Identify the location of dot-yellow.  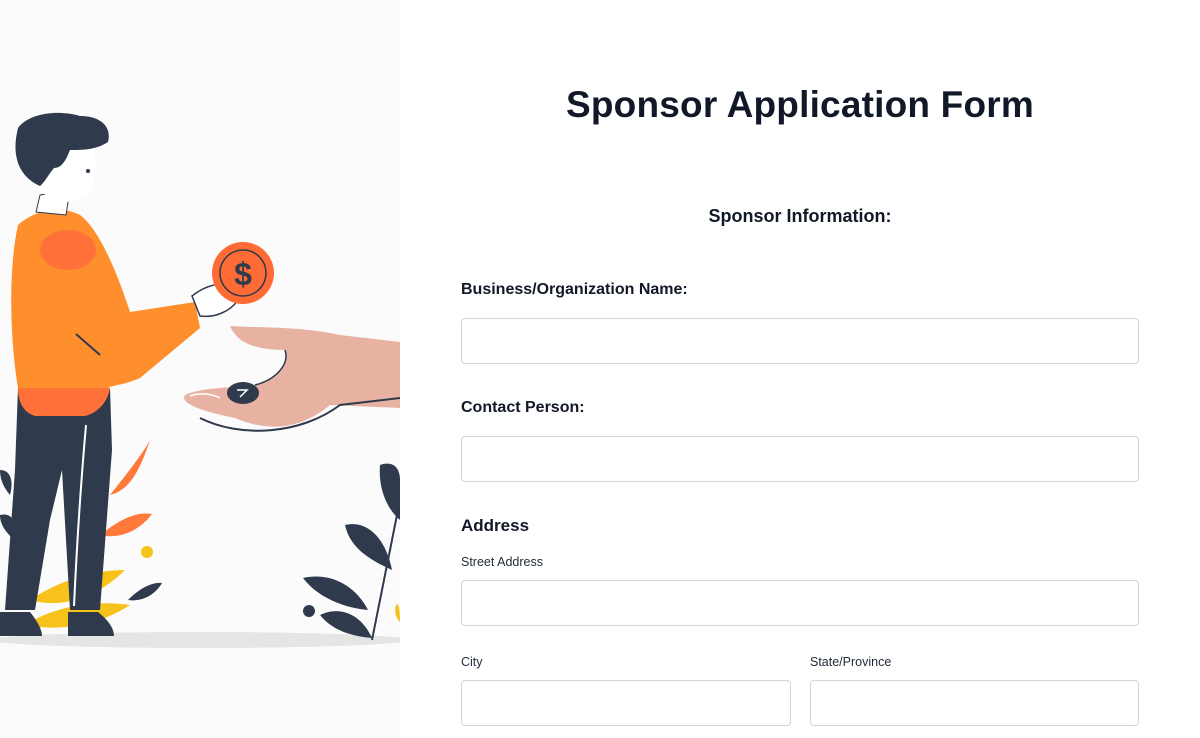
(147, 552).